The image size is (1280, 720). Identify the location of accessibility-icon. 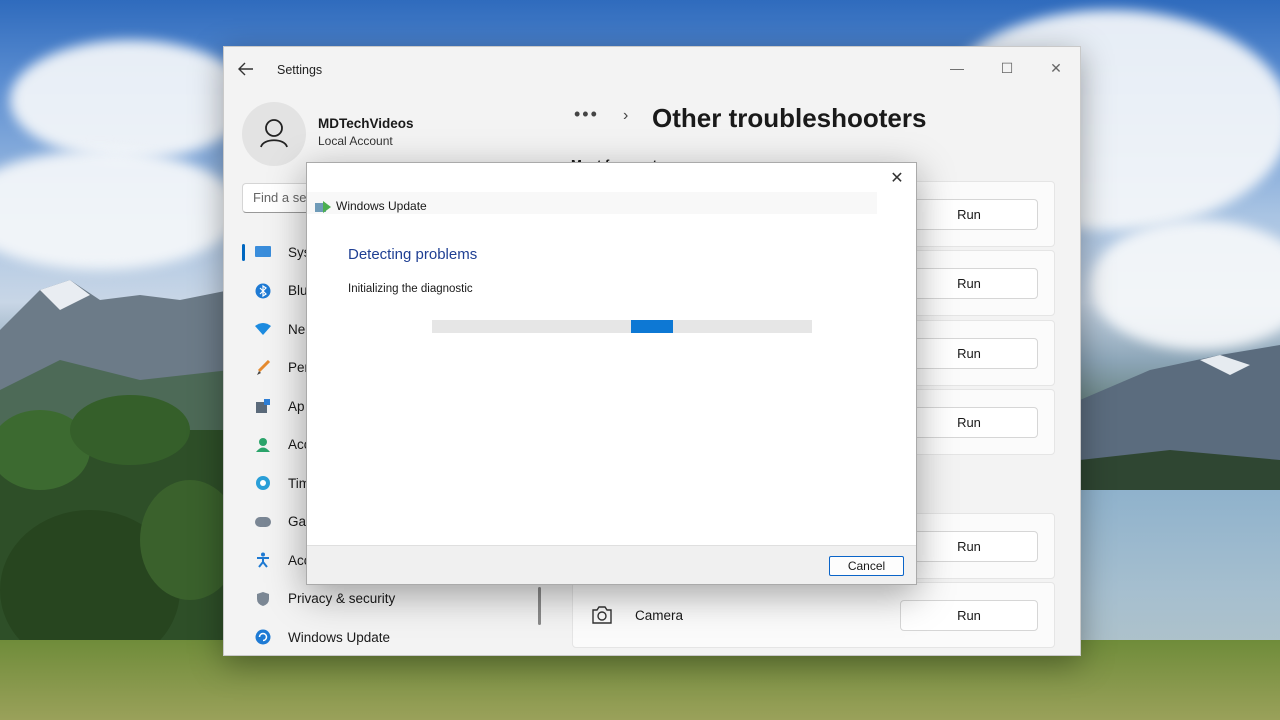
(263, 560).